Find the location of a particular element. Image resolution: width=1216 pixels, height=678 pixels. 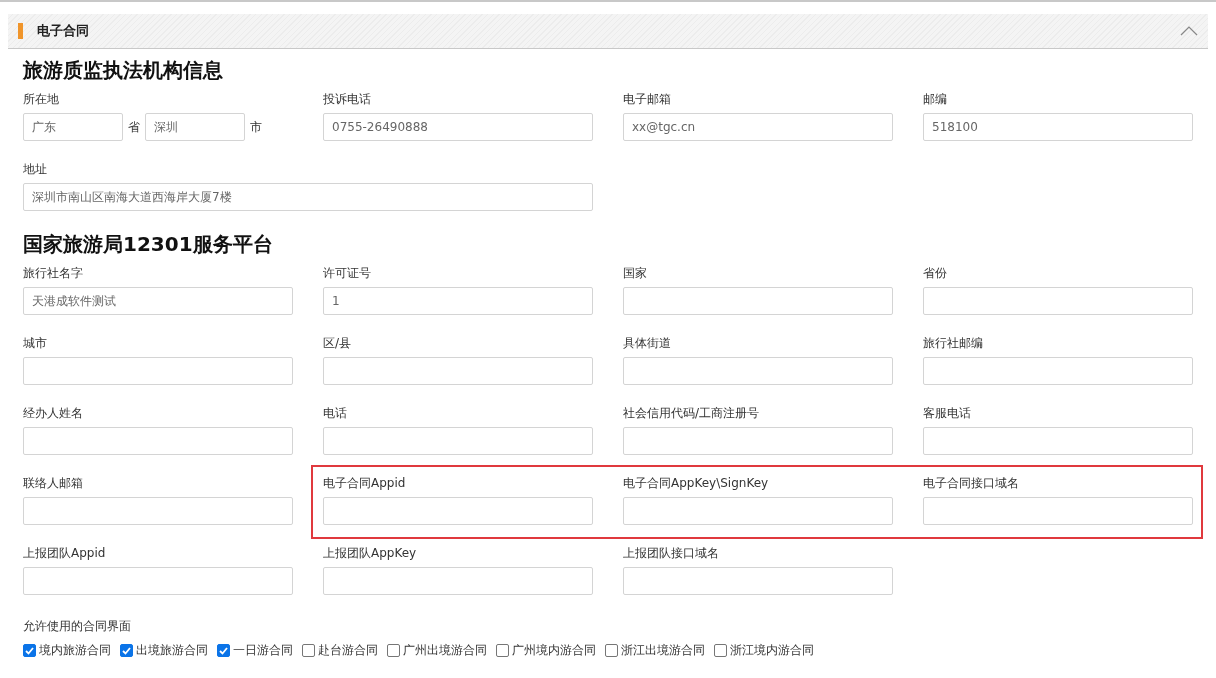

field-label: 邮编 is located at coordinates (935, 99).